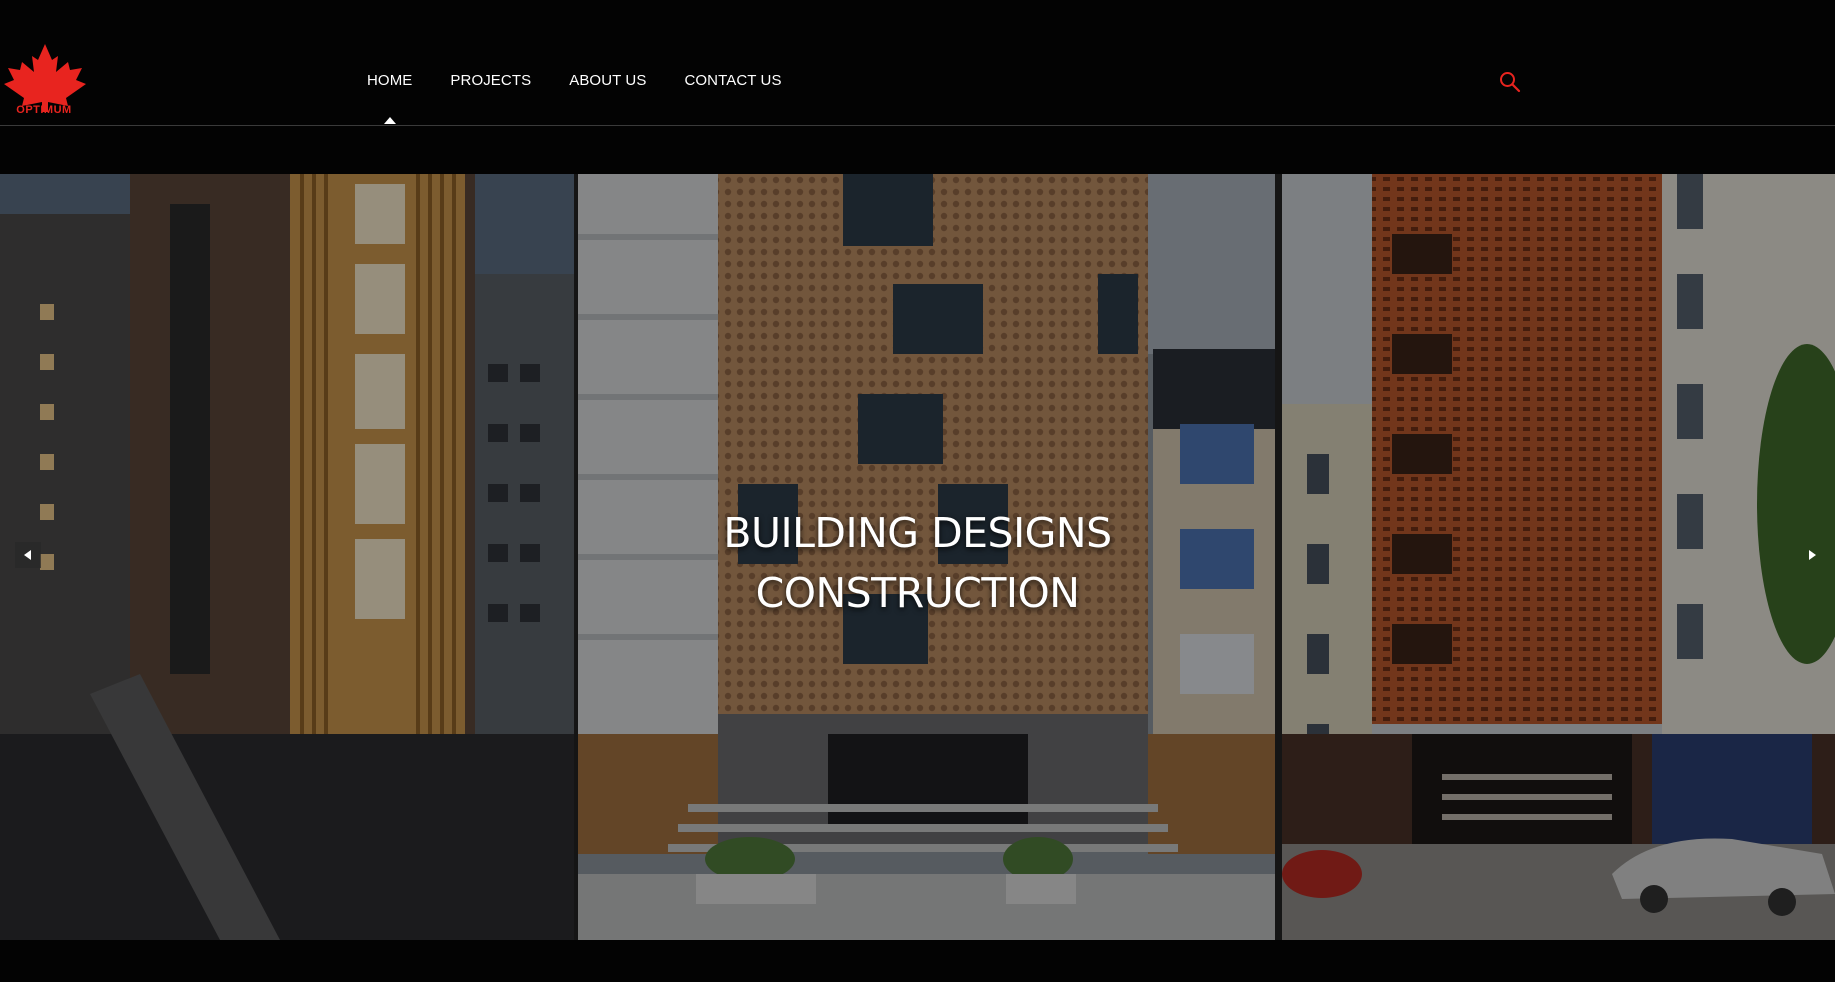 This screenshot has width=1835, height=982. What do you see at coordinates (45, 78) in the screenshot?
I see `maple-leaf-icon` at bounding box center [45, 78].